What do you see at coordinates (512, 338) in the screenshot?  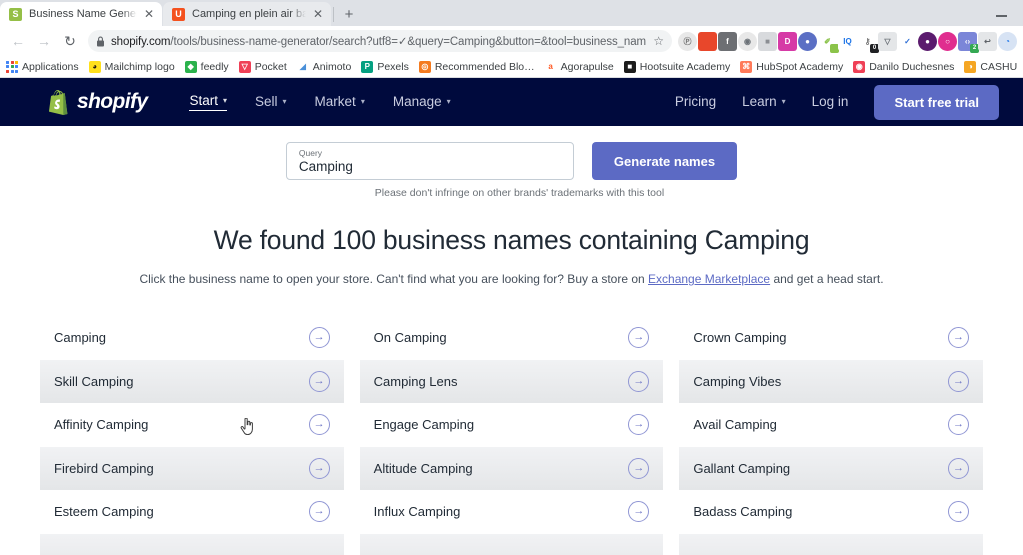 I see `business-name-row: On Camping →` at bounding box center [512, 338].